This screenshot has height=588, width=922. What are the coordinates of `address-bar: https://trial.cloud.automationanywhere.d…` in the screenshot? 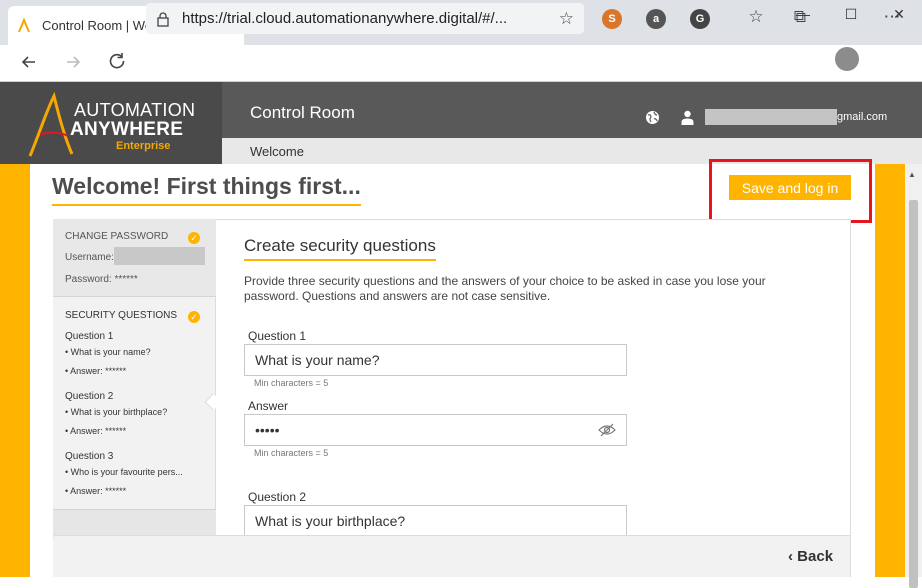 It's located at (365, 18).